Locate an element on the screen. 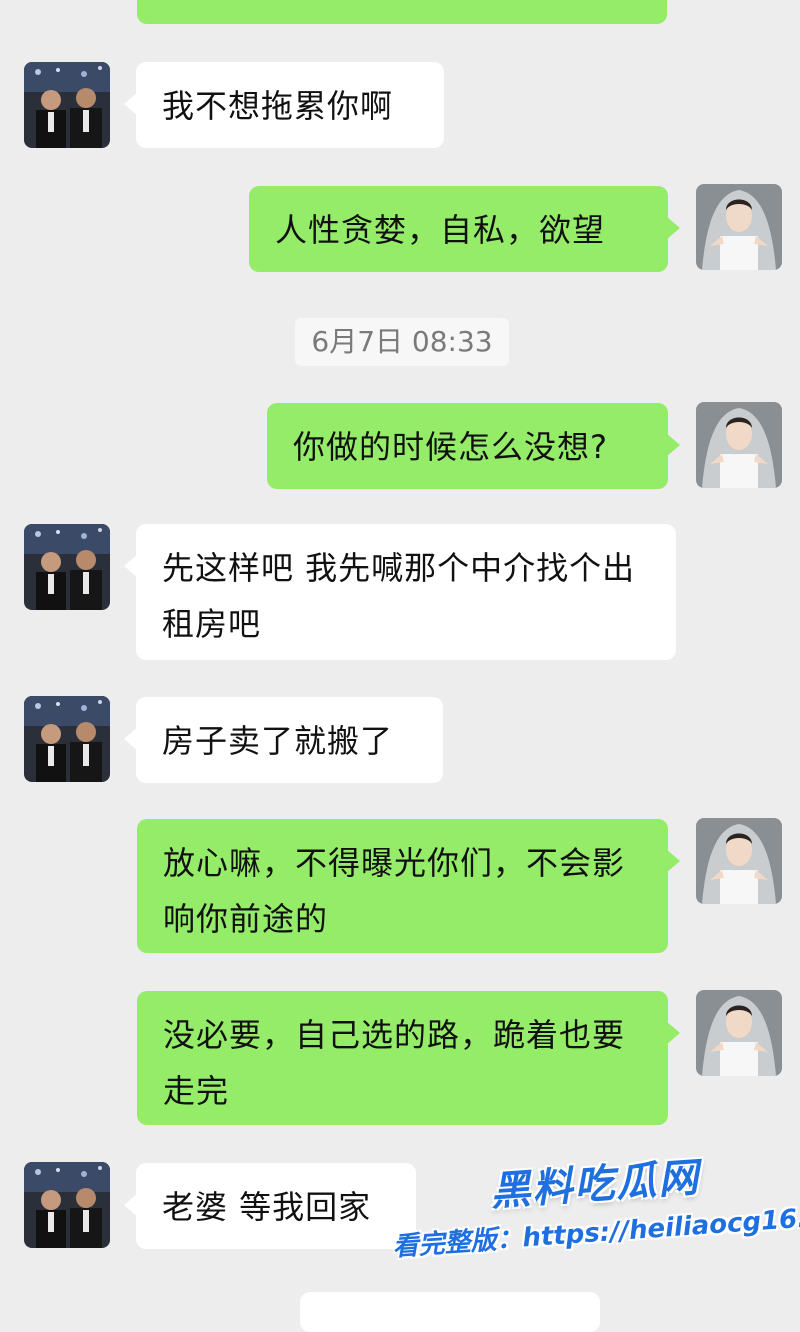 This screenshot has width=800, height=1332. message-text: 没必要，自己选的路，跪着也要走完 is located at coordinates (394, 1063).